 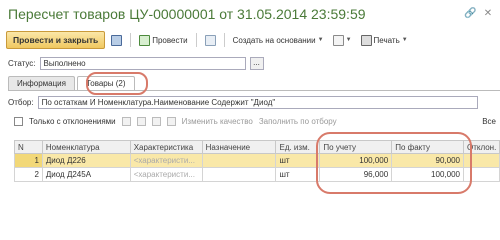 I want to click on post-button: Провести, so click(x=163, y=40).